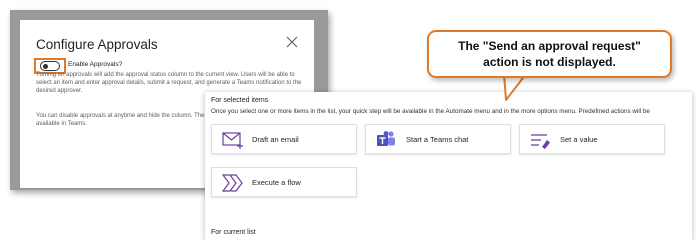 Image resolution: width=700 pixels, height=240 pixels. What do you see at coordinates (292, 42) in the screenshot?
I see `close-icon` at bounding box center [292, 42].